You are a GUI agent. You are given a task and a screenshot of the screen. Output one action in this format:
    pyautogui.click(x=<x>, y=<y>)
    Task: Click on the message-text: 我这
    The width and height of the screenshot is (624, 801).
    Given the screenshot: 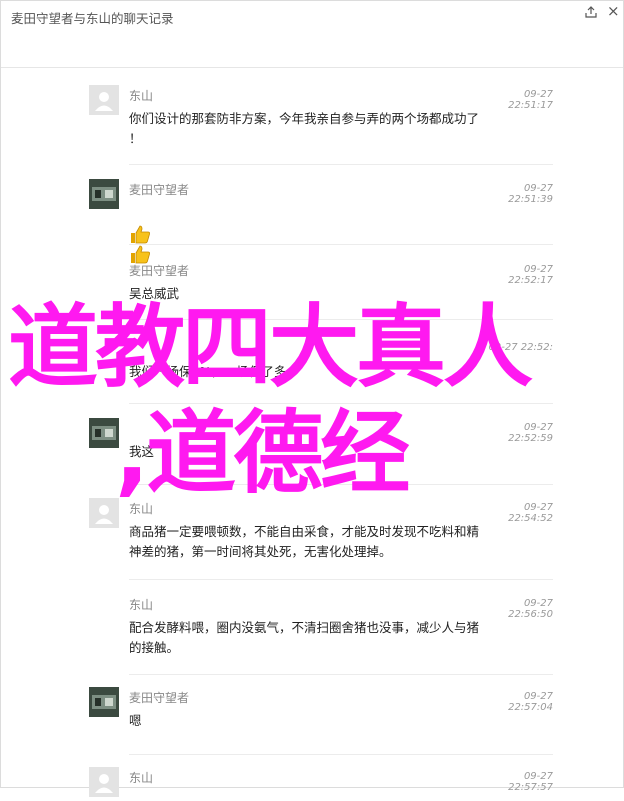 What is the action you would take?
    pyautogui.click(x=142, y=451)
    